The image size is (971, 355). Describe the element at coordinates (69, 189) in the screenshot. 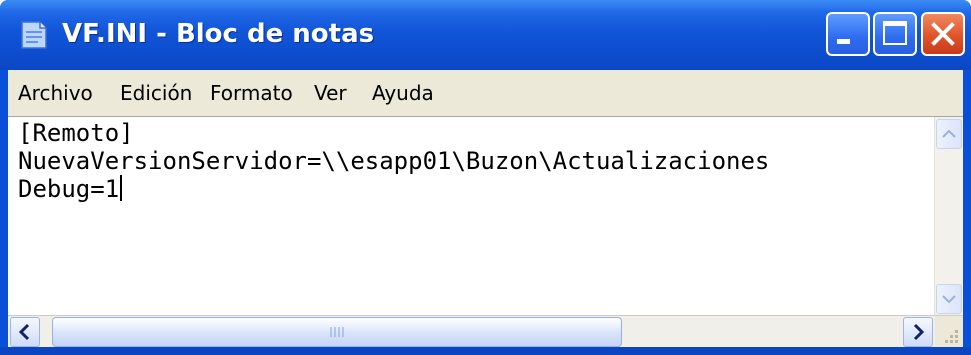

I see `editor-line-text: Debug=1` at that location.